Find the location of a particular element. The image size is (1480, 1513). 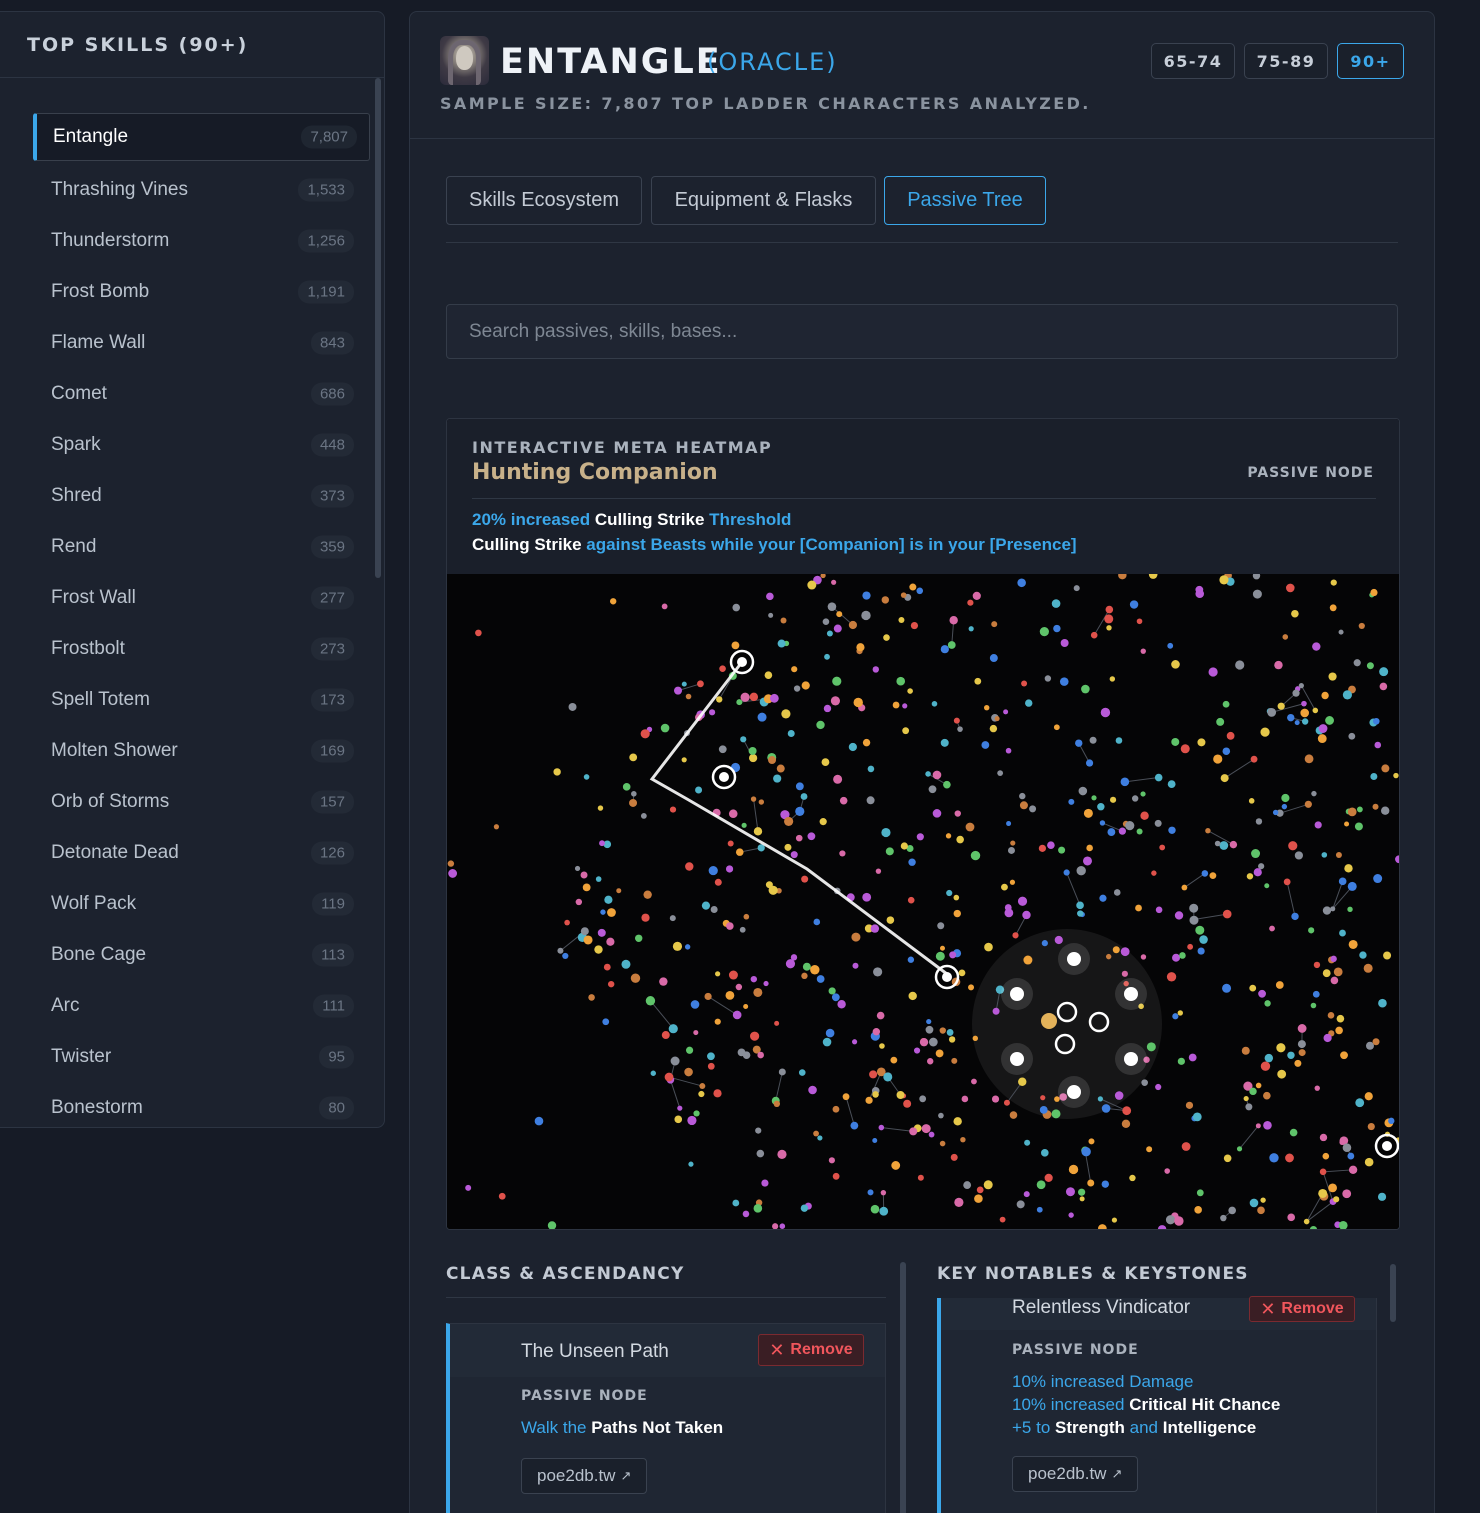

allocated-notable-node is located at coordinates (947, 977).